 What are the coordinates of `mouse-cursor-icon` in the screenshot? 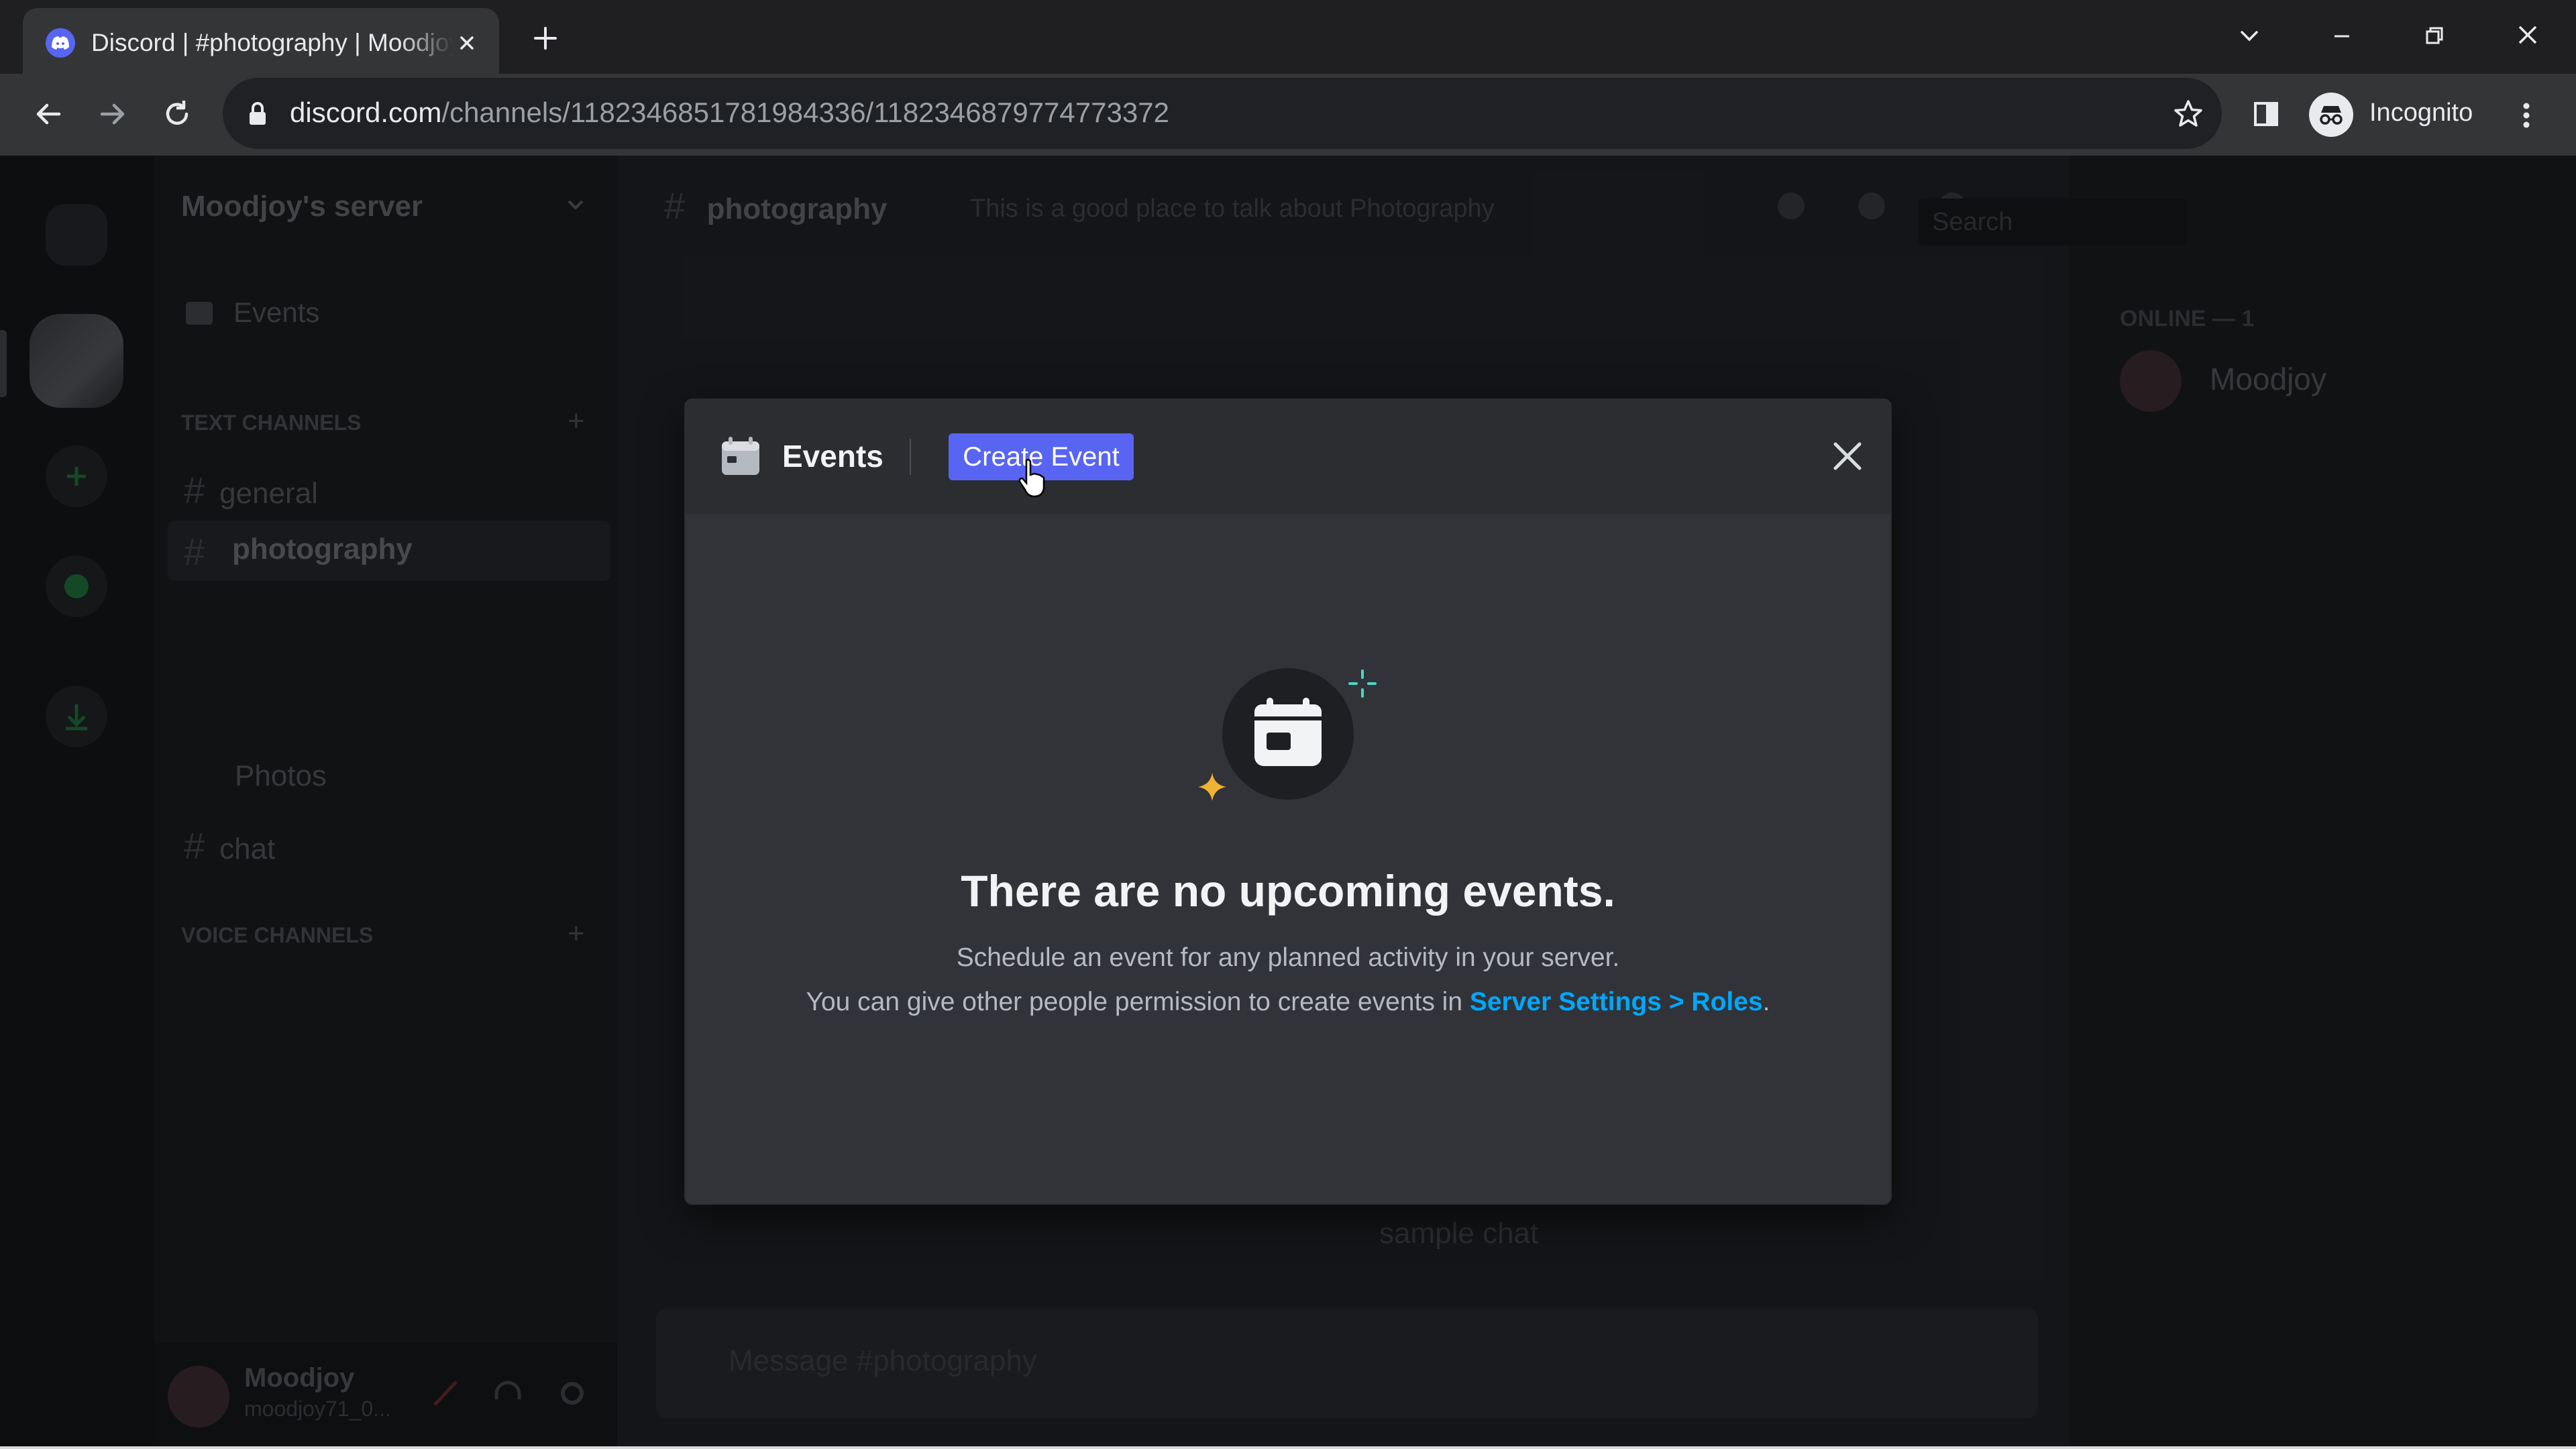 It's located at (1034, 479).